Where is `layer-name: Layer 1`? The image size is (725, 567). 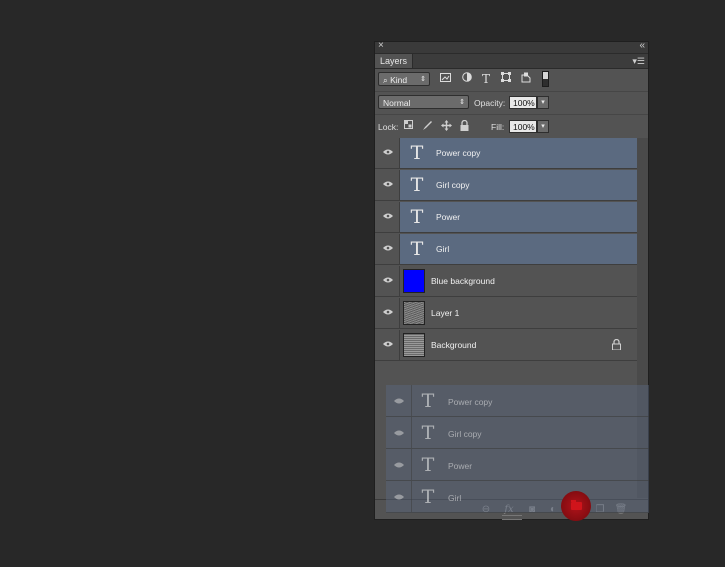 layer-name: Layer 1 is located at coordinates (445, 313).